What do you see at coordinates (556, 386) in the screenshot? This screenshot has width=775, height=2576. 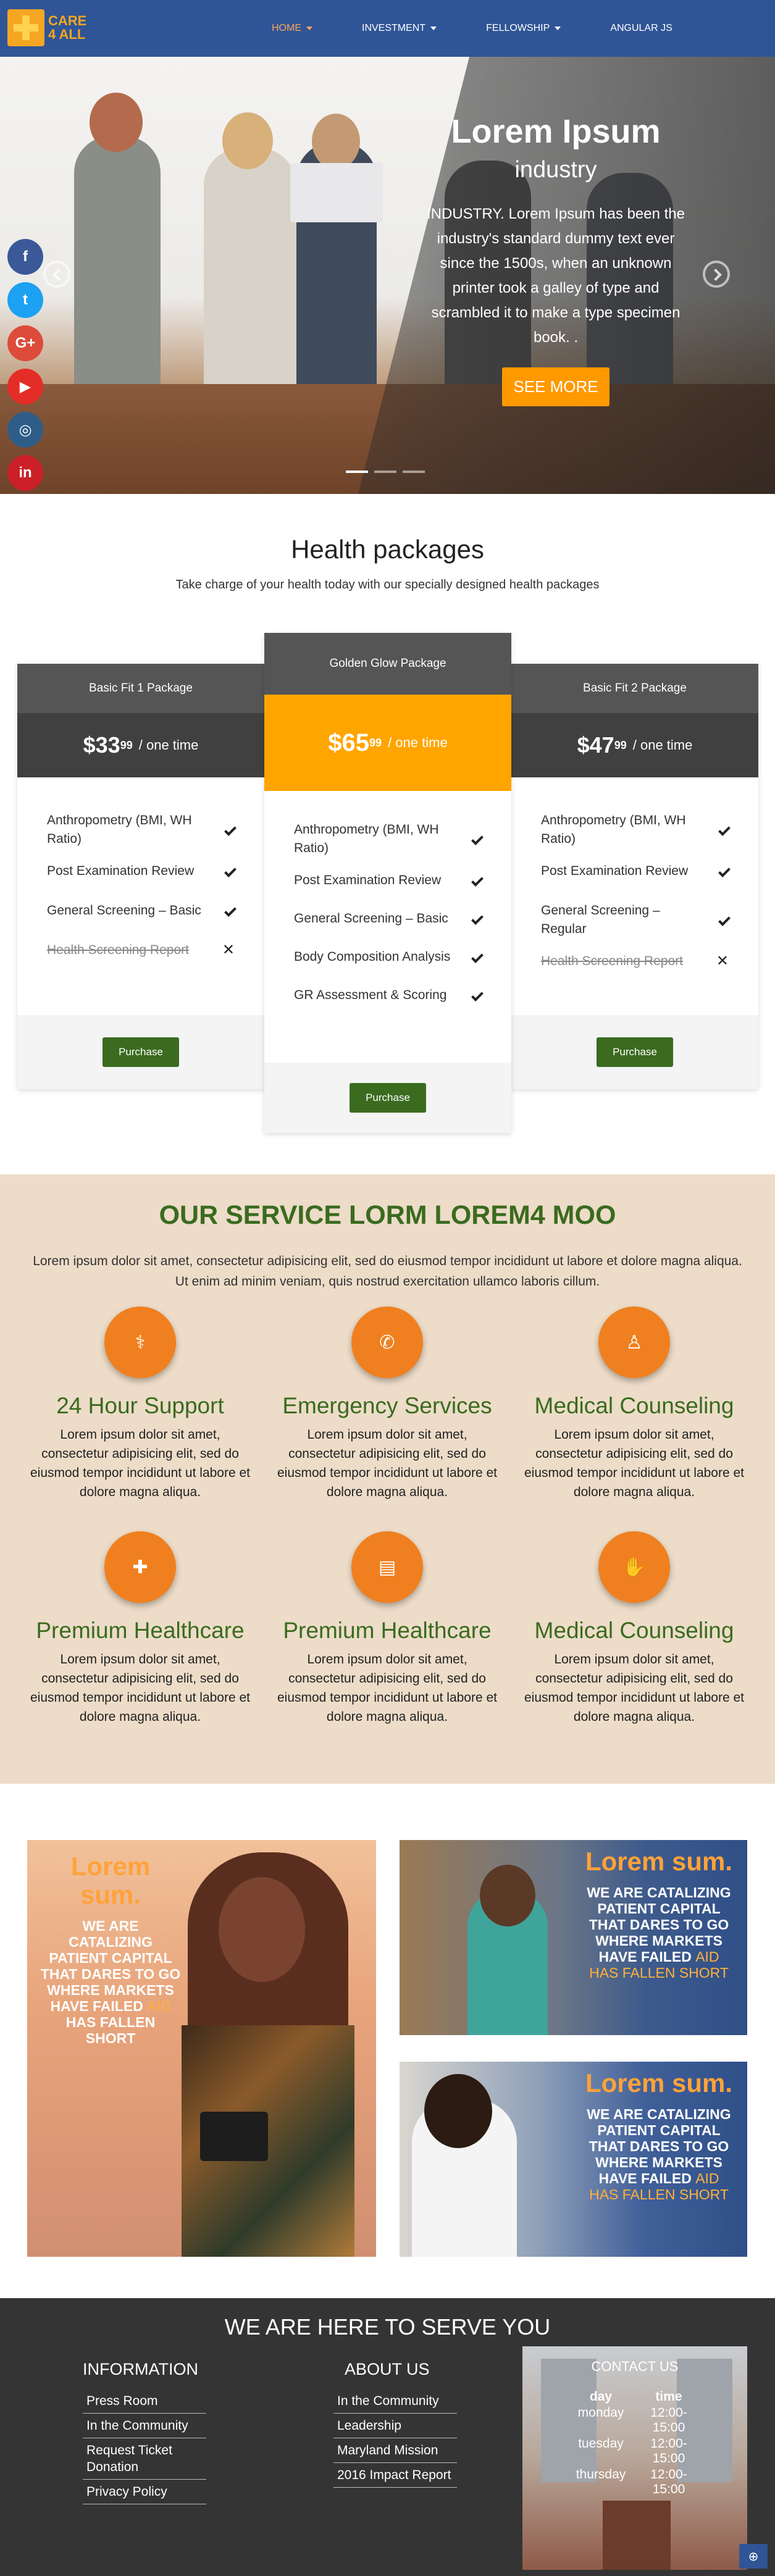 I see `see-more-button: SEE MORE` at bounding box center [556, 386].